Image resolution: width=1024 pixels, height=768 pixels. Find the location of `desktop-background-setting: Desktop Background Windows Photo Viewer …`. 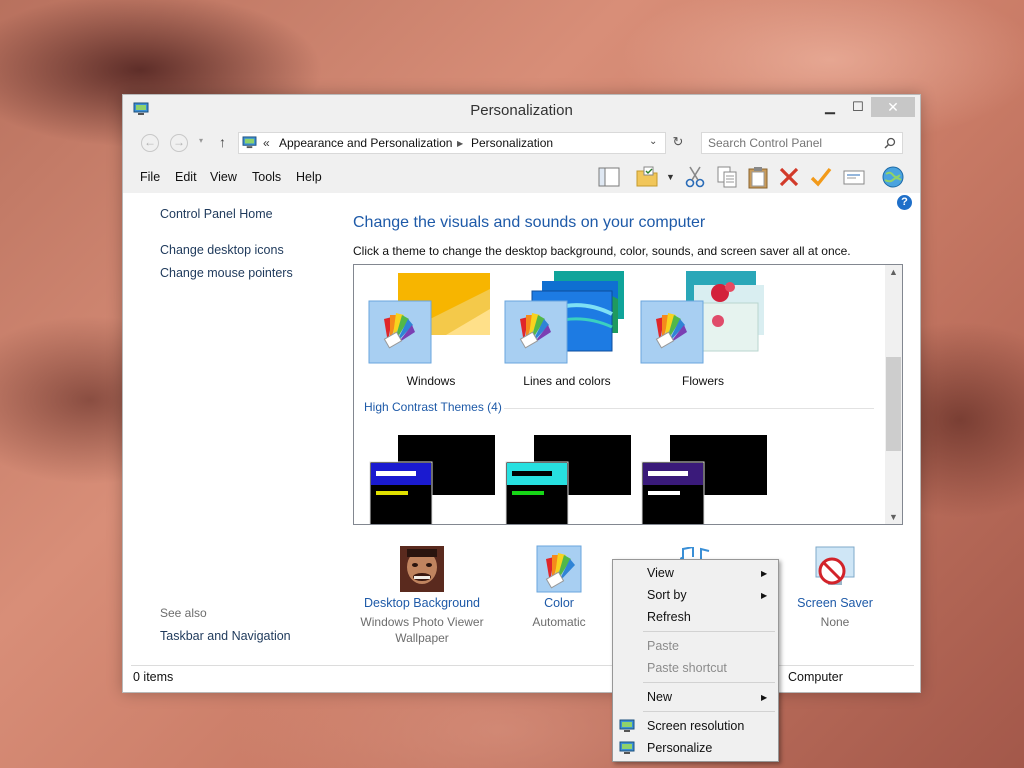

desktop-background-setting: Desktop Background Windows Photo Viewer … is located at coordinates (422, 595).